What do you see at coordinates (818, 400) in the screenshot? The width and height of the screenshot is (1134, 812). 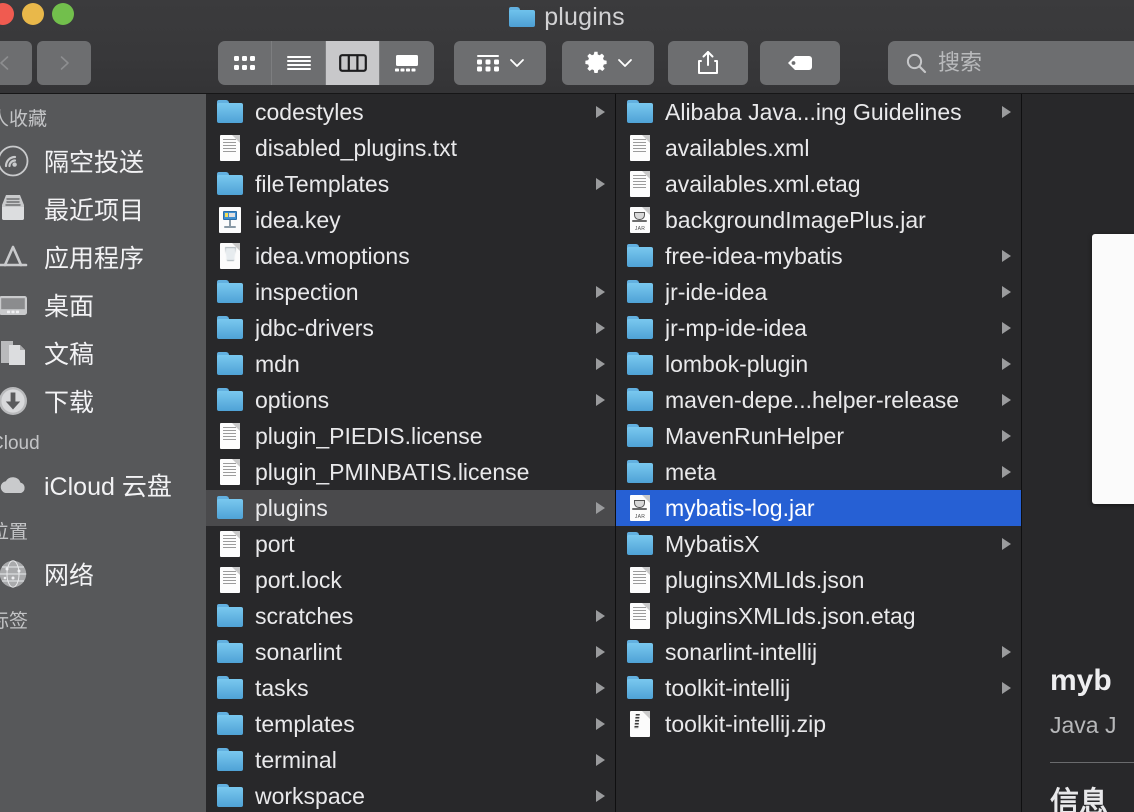 I see `table-row: maven-depe...helper-release` at bounding box center [818, 400].